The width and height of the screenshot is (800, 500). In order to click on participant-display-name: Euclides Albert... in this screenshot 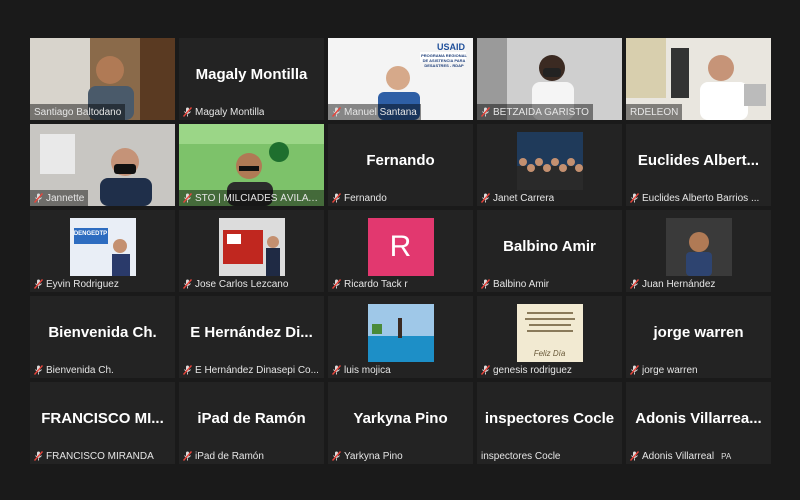, I will do `click(698, 160)`.